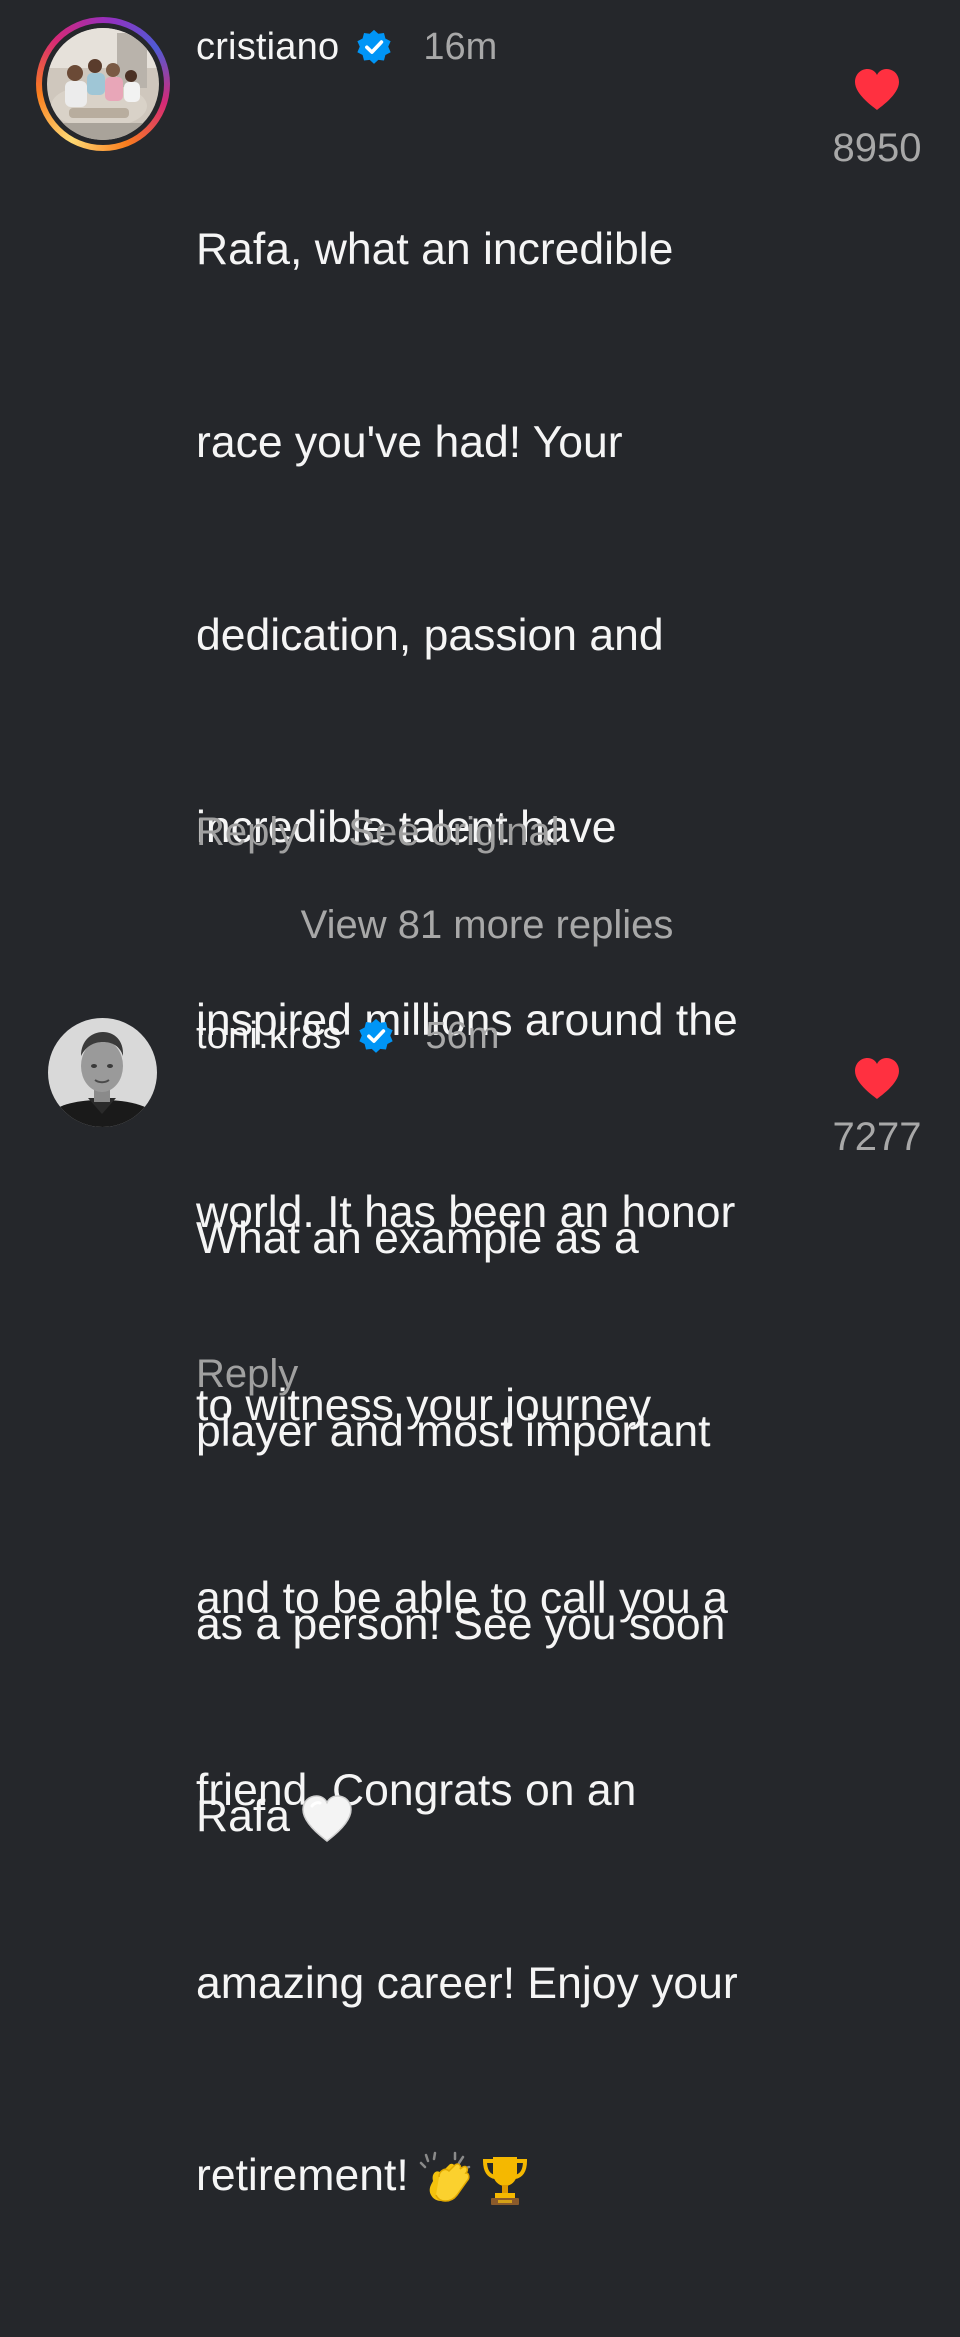  I want to click on see-original-button: See original, so click(453, 832).